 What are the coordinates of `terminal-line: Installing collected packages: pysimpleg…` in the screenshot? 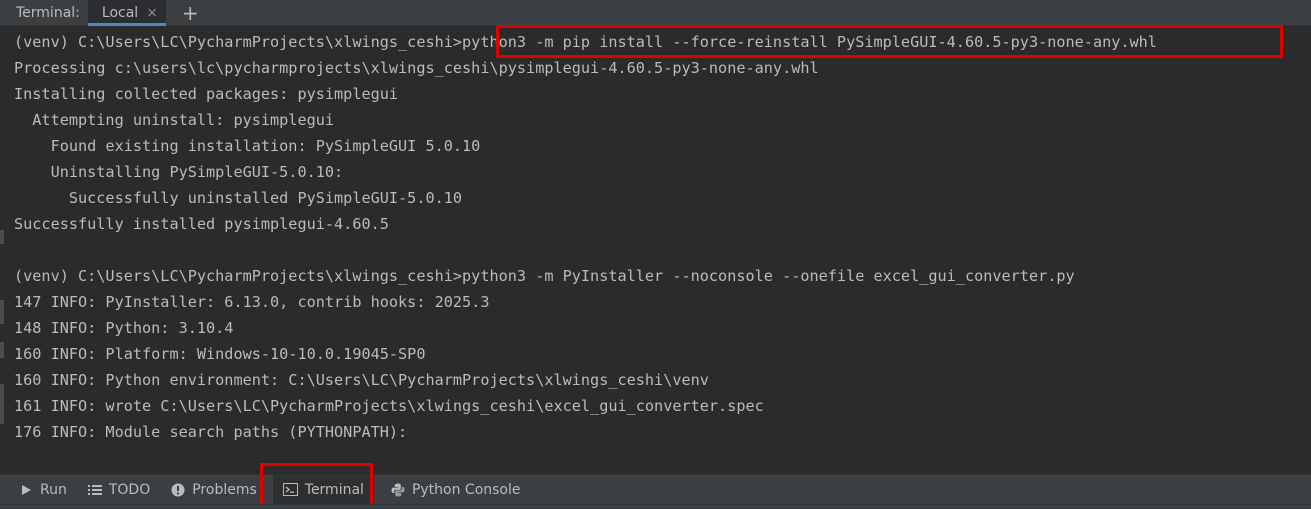 It's located at (206, 94).